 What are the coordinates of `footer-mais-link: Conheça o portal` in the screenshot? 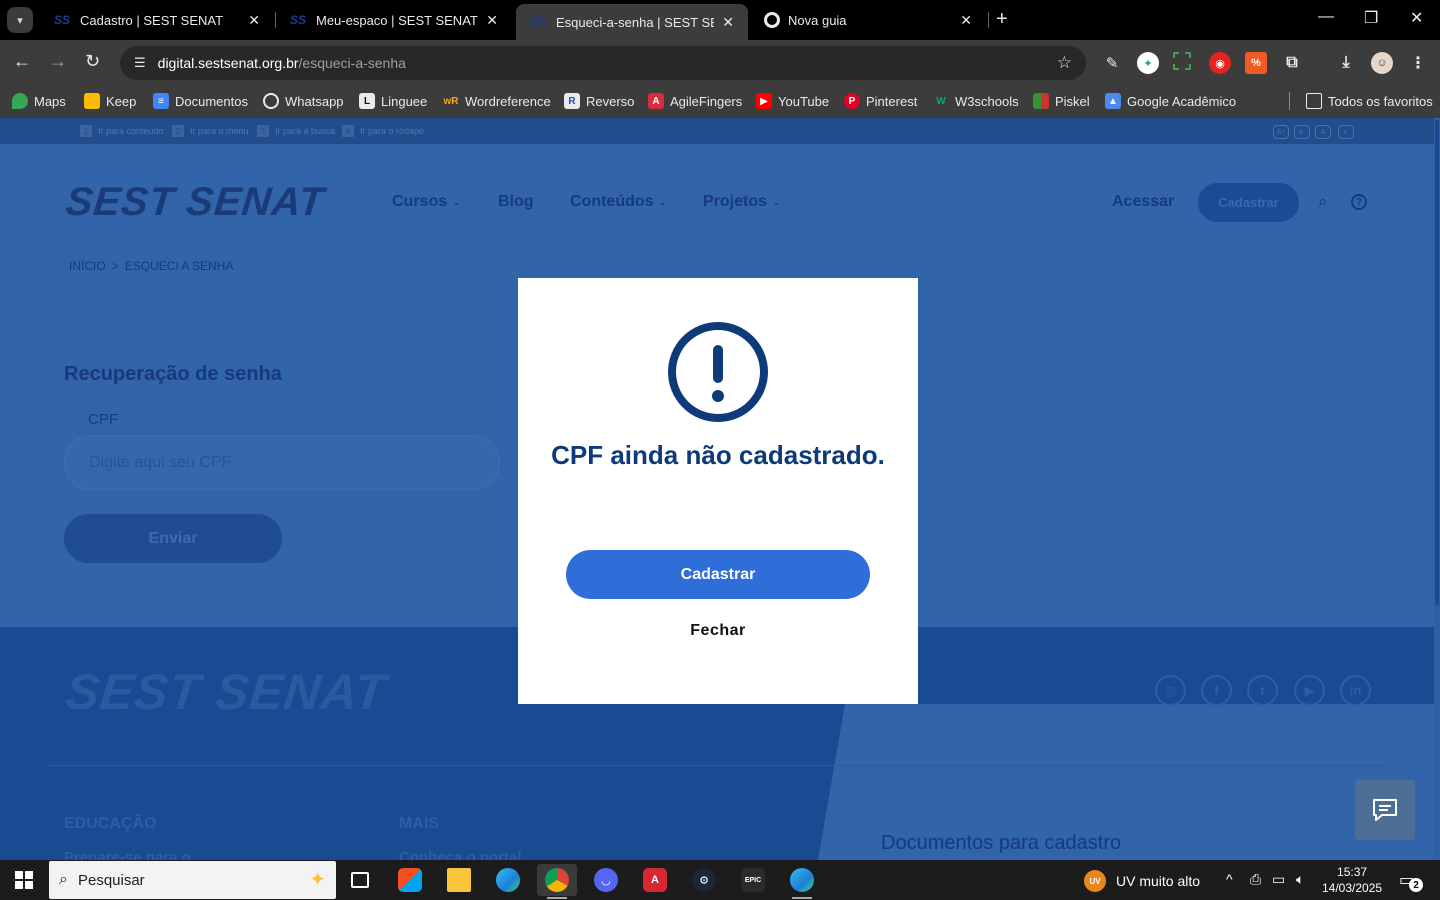 It's located at (460, 854).